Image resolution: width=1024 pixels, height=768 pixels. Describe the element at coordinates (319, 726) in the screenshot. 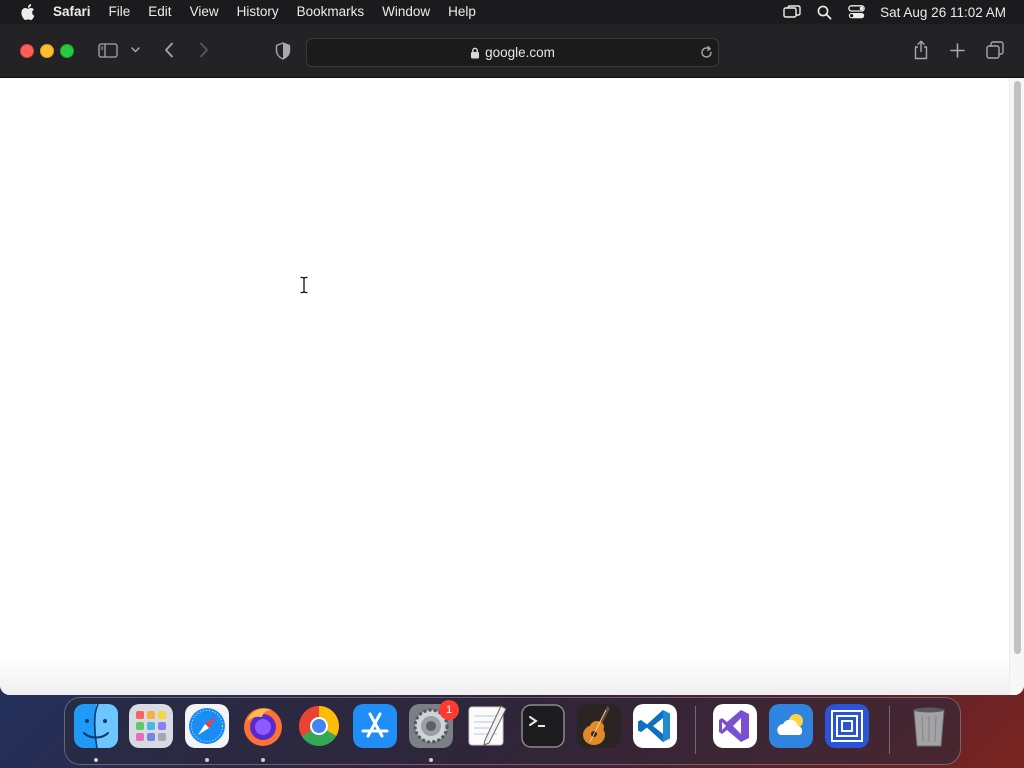

I see `dock-chrome-icon` at that location.